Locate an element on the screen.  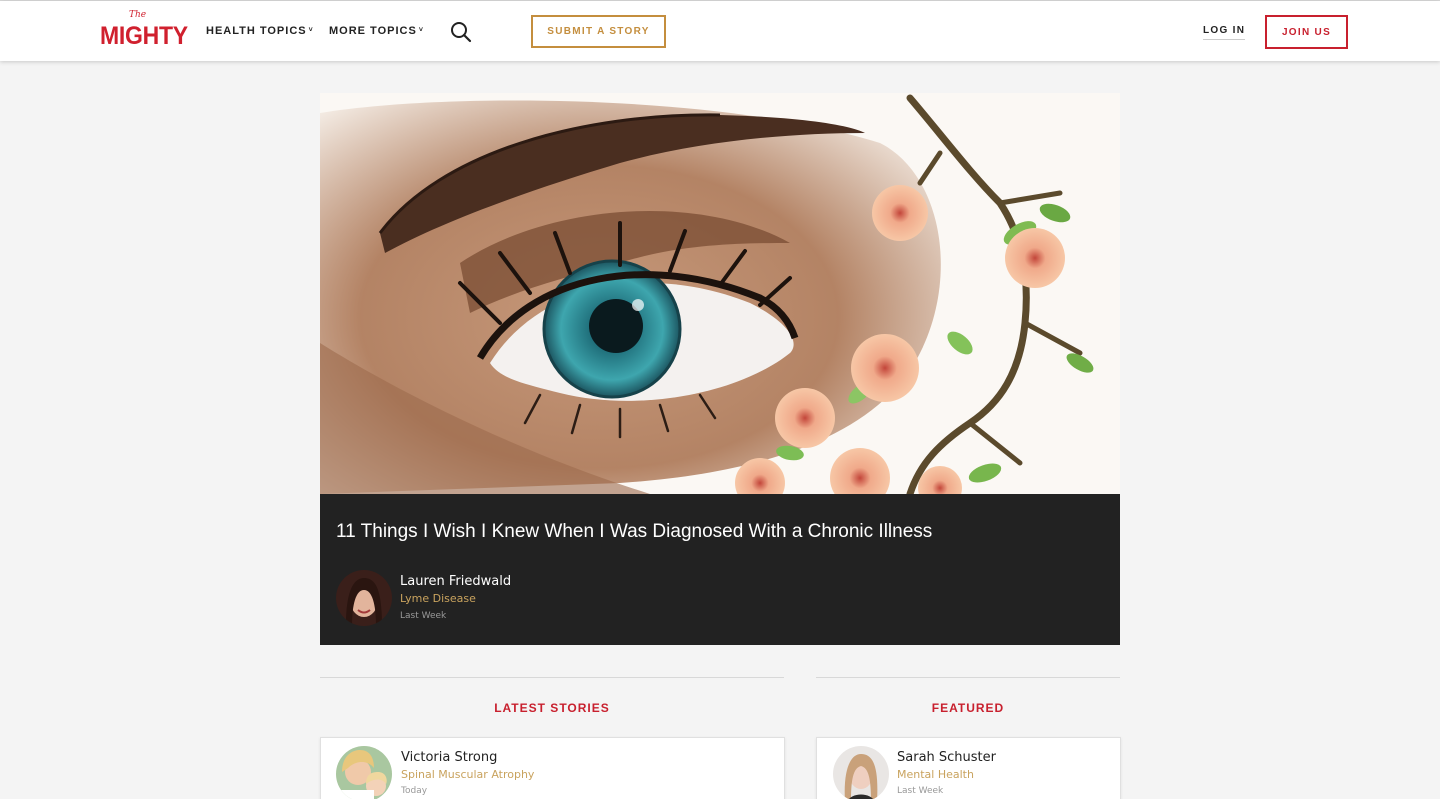
card-author-topic: Mental Health is located at coordinates (935, 774).